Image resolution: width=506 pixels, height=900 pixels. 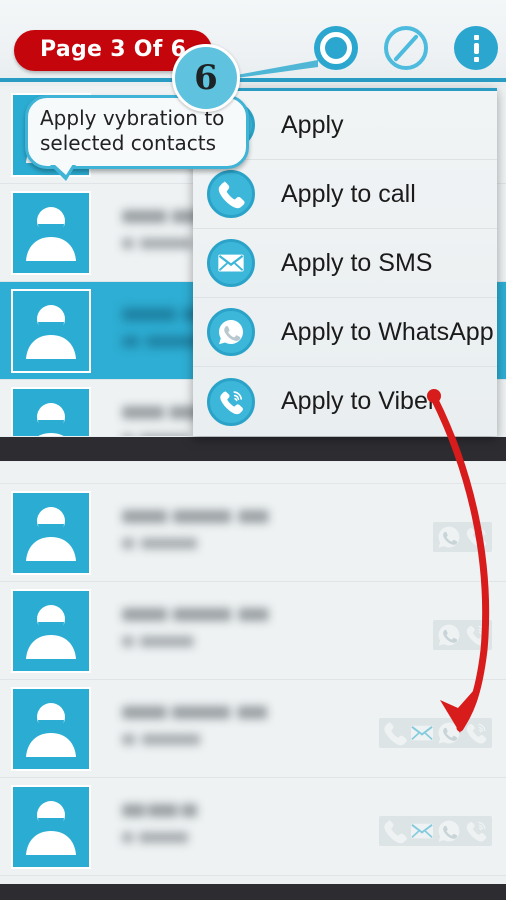 What do you see at coordinates (132, 130) in the screenshot?
I see `tooltip-text: Apply vybration to selected contacts` at bounding box center [132, 130].